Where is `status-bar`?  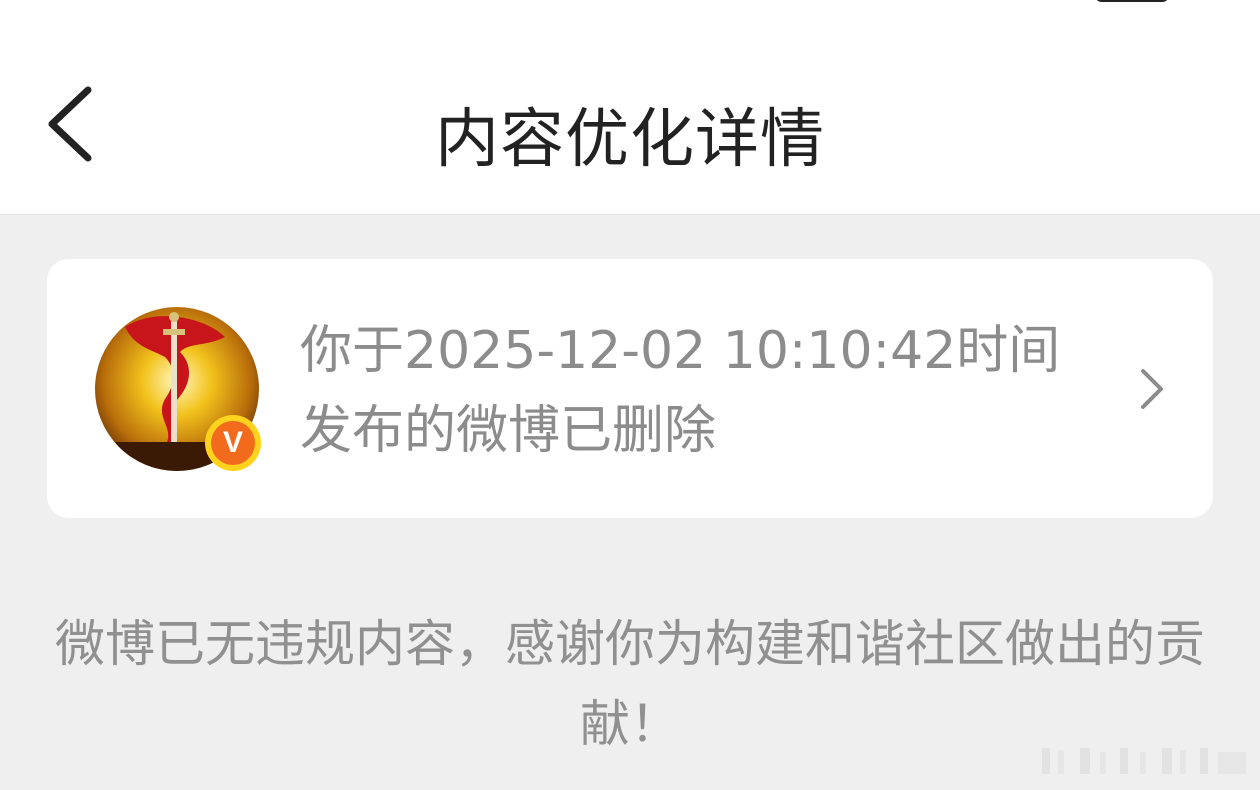
status-bar is located at coordinates (630, 15).